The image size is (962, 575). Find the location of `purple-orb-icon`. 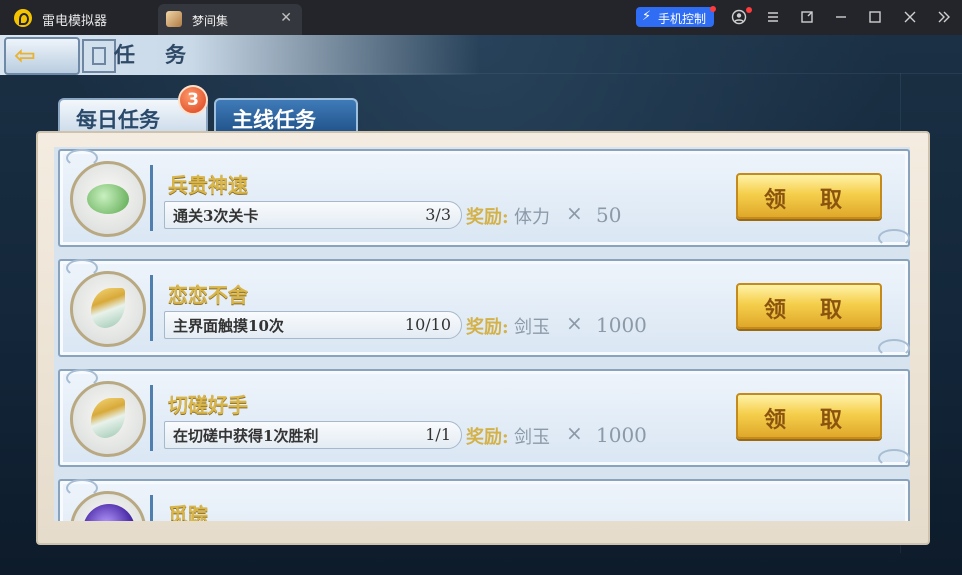

purple-orb-icon is located at coordinates (109, 512).